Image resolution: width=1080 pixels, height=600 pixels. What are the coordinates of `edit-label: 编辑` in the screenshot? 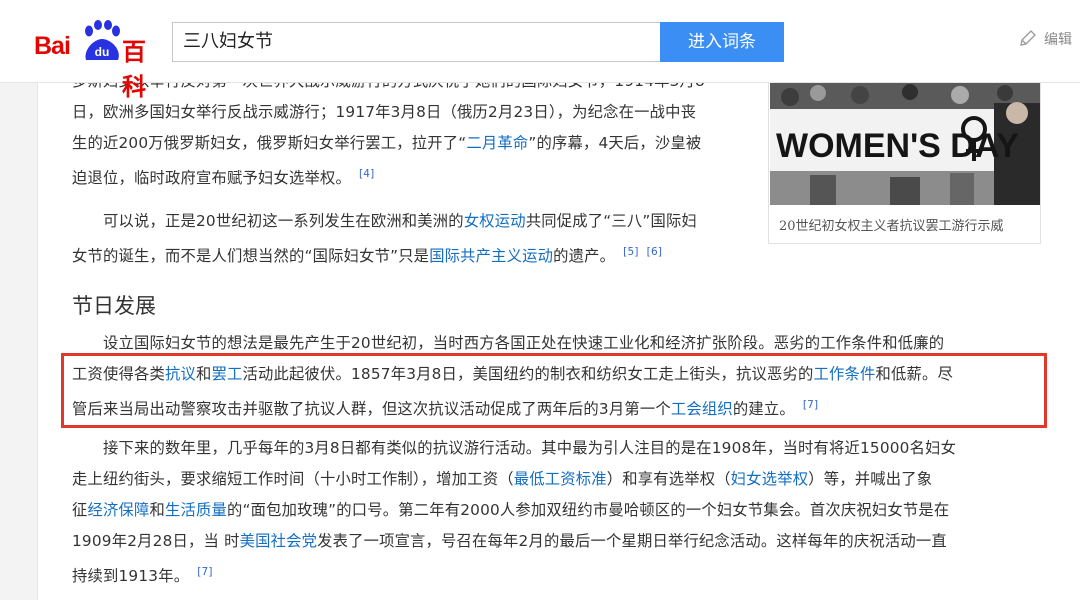 It's located at (1058, 40).